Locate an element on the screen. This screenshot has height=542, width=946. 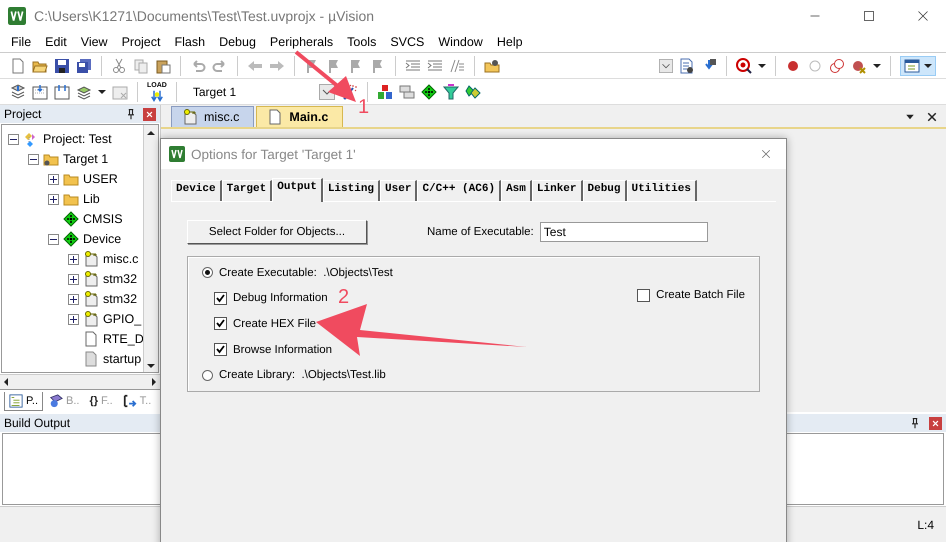
batch-build-icon is located at coordinates (84, 92).